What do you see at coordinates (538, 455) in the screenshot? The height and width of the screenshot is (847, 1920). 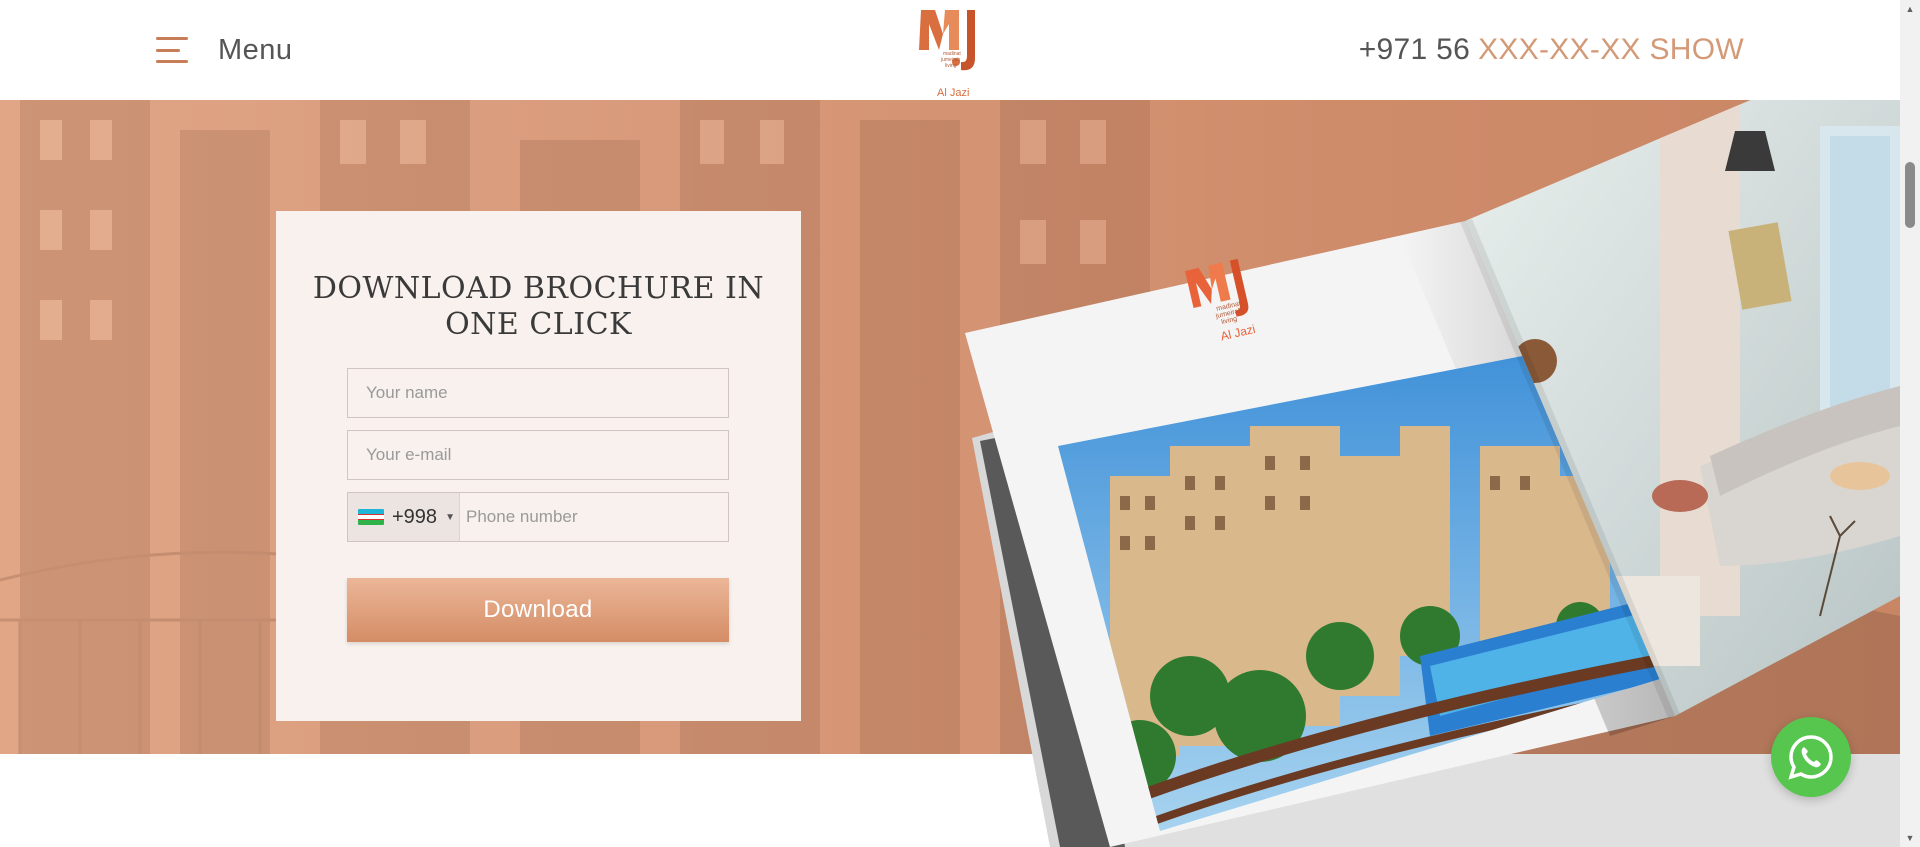 I see `email-input` at bounding box center [538, 455].